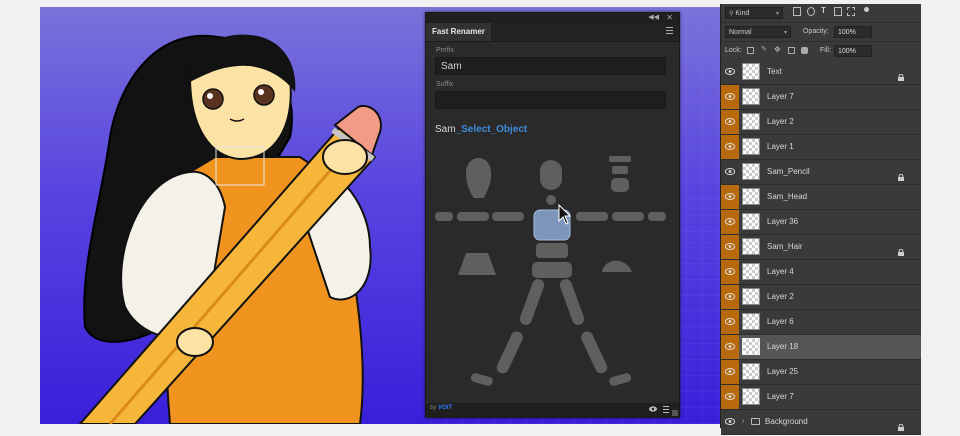 This screenshot has width=960, height=436. Describe the element at coordinates (477, 264) in the screenshot. I see `skirt-part` at that location.